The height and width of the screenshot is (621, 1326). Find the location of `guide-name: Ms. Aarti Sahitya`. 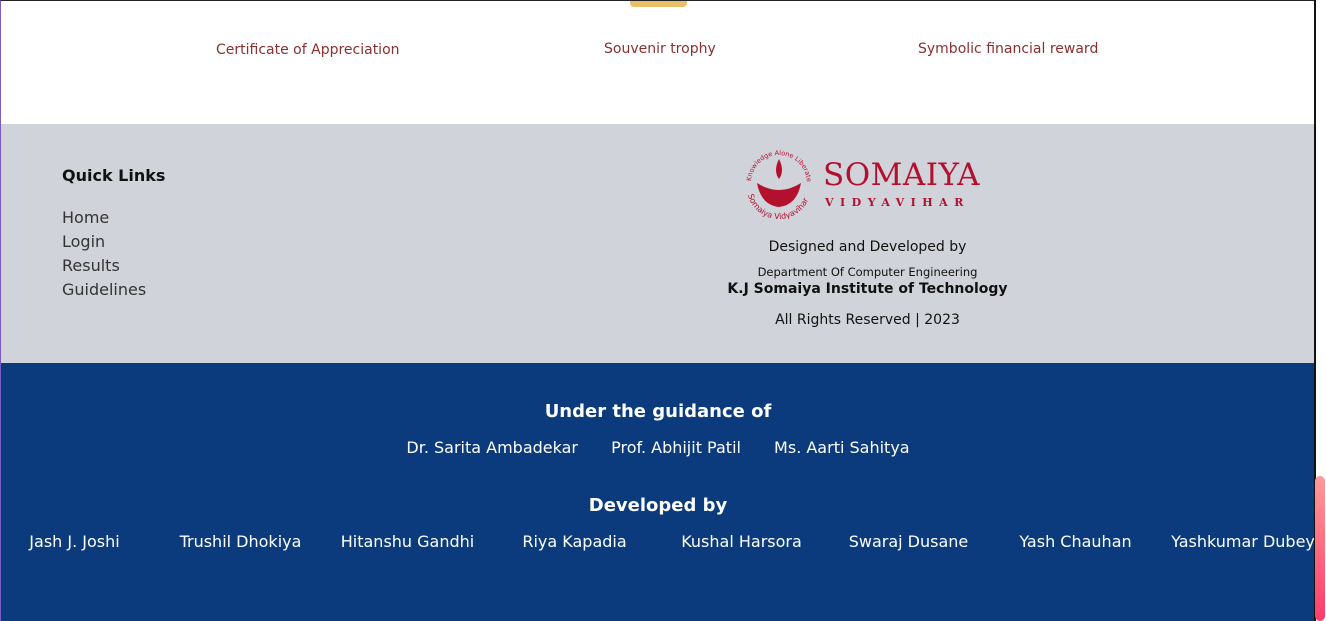

guide-name: Ms. Aarti Sahitya is located at coordinates (842, 447).